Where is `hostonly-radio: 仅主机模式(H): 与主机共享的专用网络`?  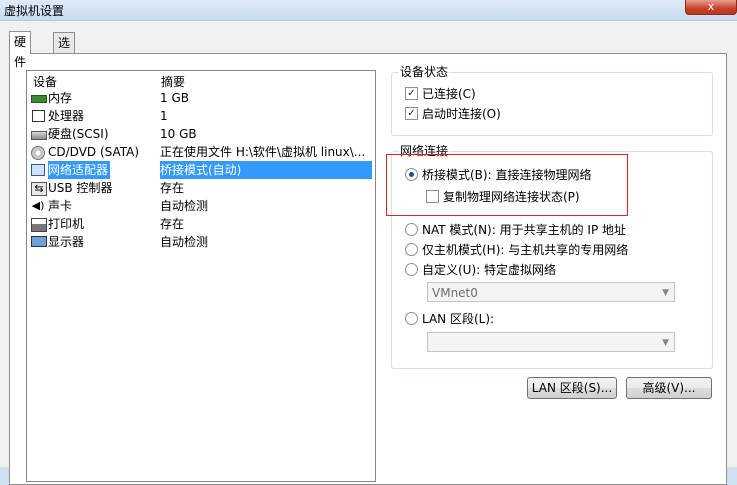 hostonly-radio: 仅主机模式(H): 与主机共享的专用网络 is located at coordinates (516, 249).